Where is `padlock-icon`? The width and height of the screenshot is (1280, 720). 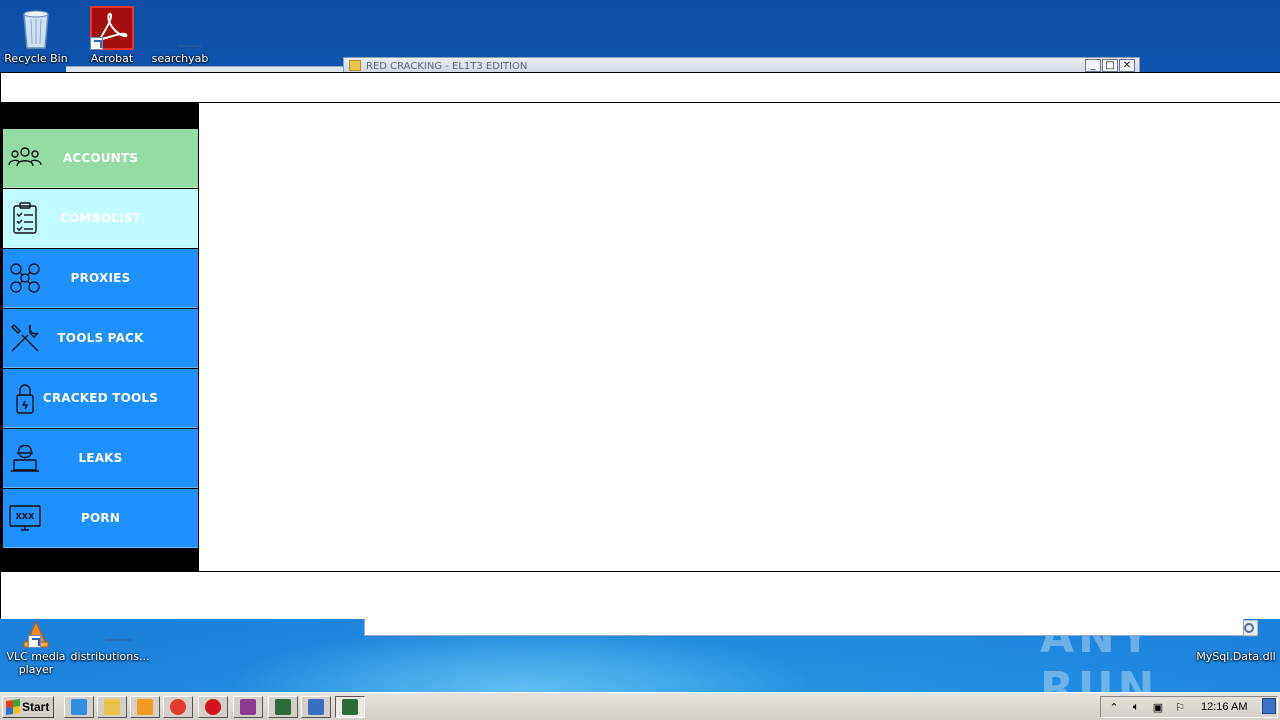 padlock-icon is located at coordinates (25, 398).